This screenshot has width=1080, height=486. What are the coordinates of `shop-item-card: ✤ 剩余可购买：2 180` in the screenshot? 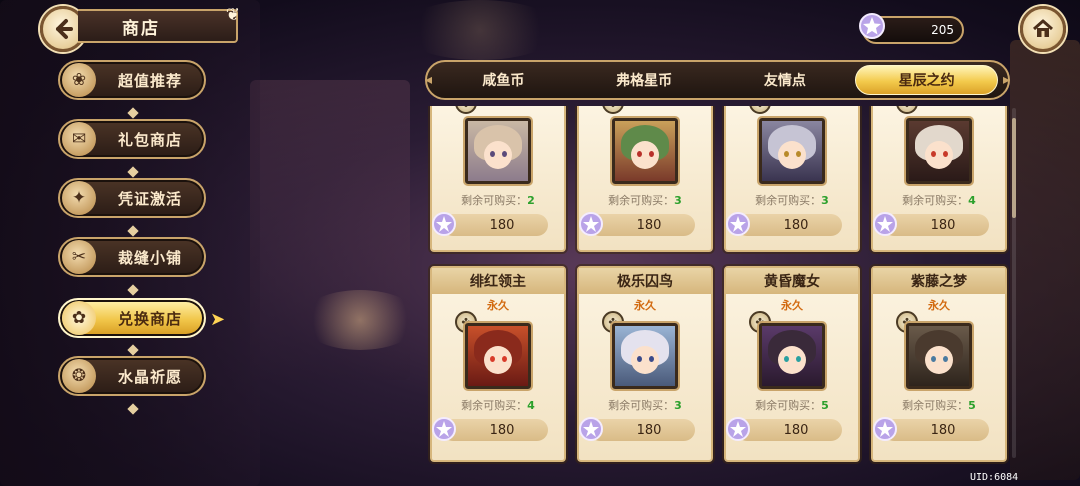 It's located at (498, 179).